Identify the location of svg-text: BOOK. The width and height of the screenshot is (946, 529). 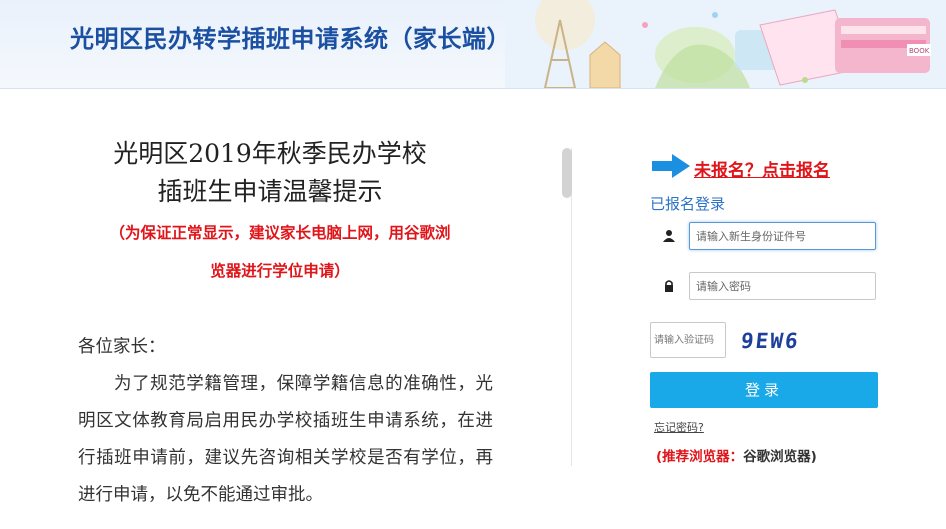
(919, 51).